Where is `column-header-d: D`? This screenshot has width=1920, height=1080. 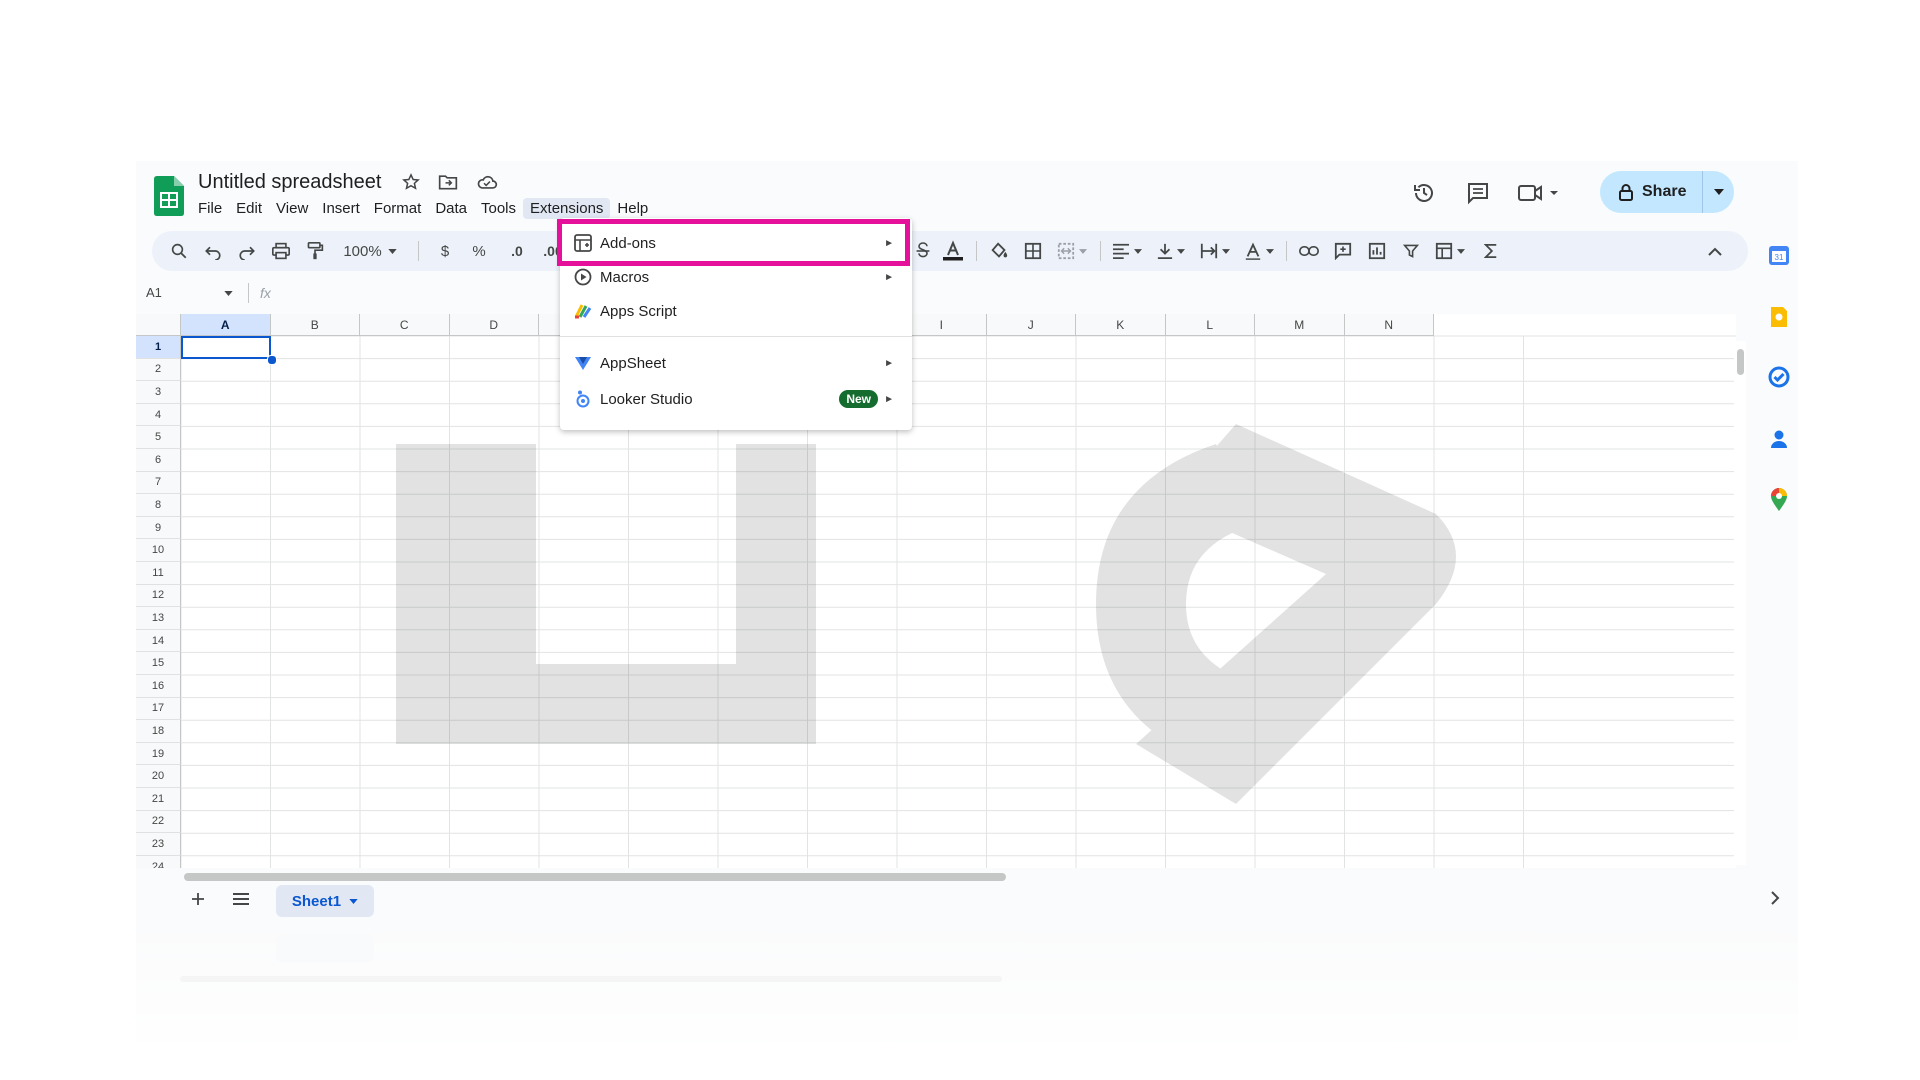 column-header-d: D is located at coordinates (494, 325).